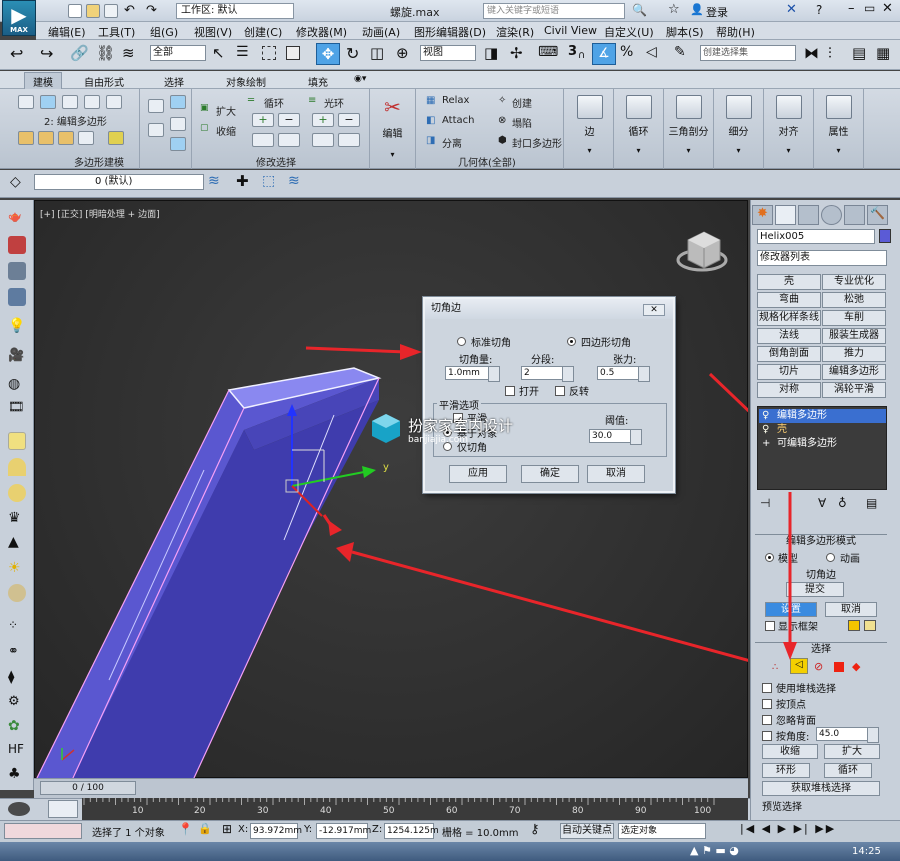  I want to click on standard-chamfer-radio, so click(461, 341).